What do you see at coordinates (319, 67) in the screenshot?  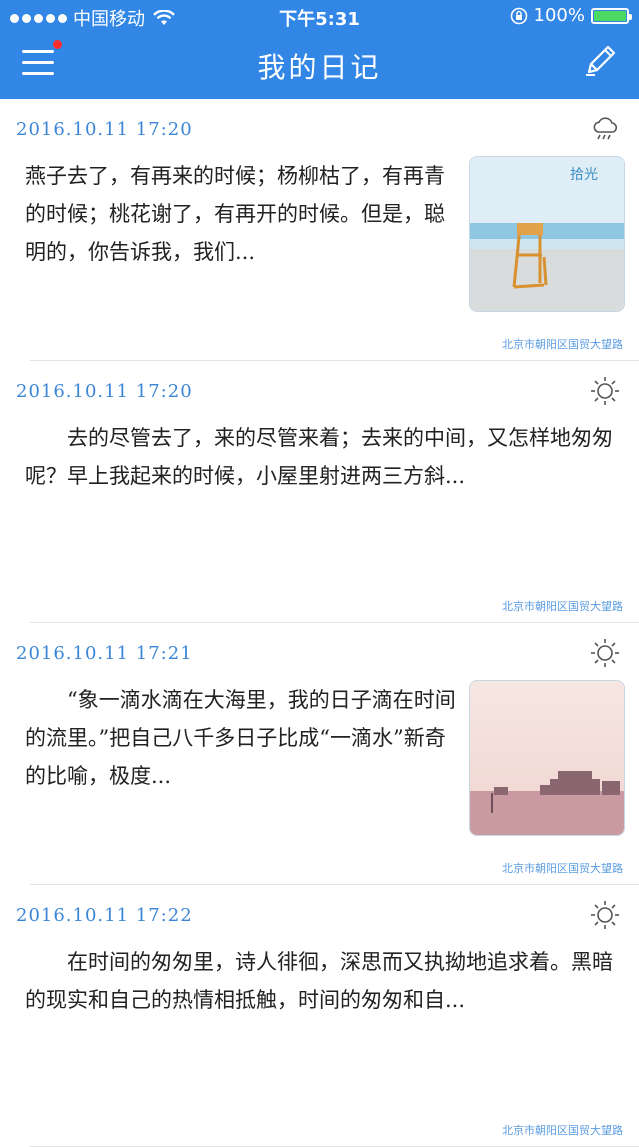 I see `page-title: 我的日记` at bounding box center [319, 67].